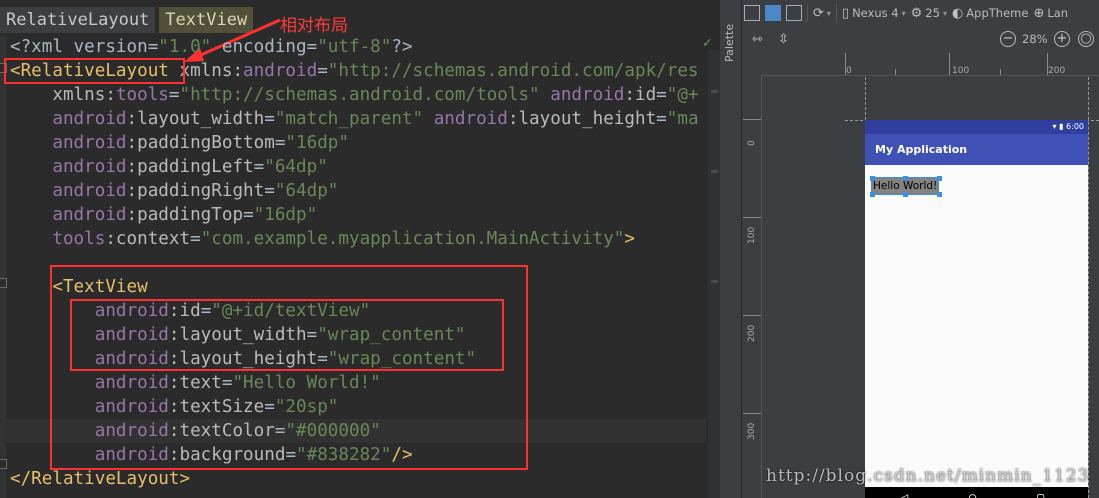  What do you see at coordinates (845, 13) in the screenshot?
I see `phone-icon: ▯` at bounding box center [845, 13].